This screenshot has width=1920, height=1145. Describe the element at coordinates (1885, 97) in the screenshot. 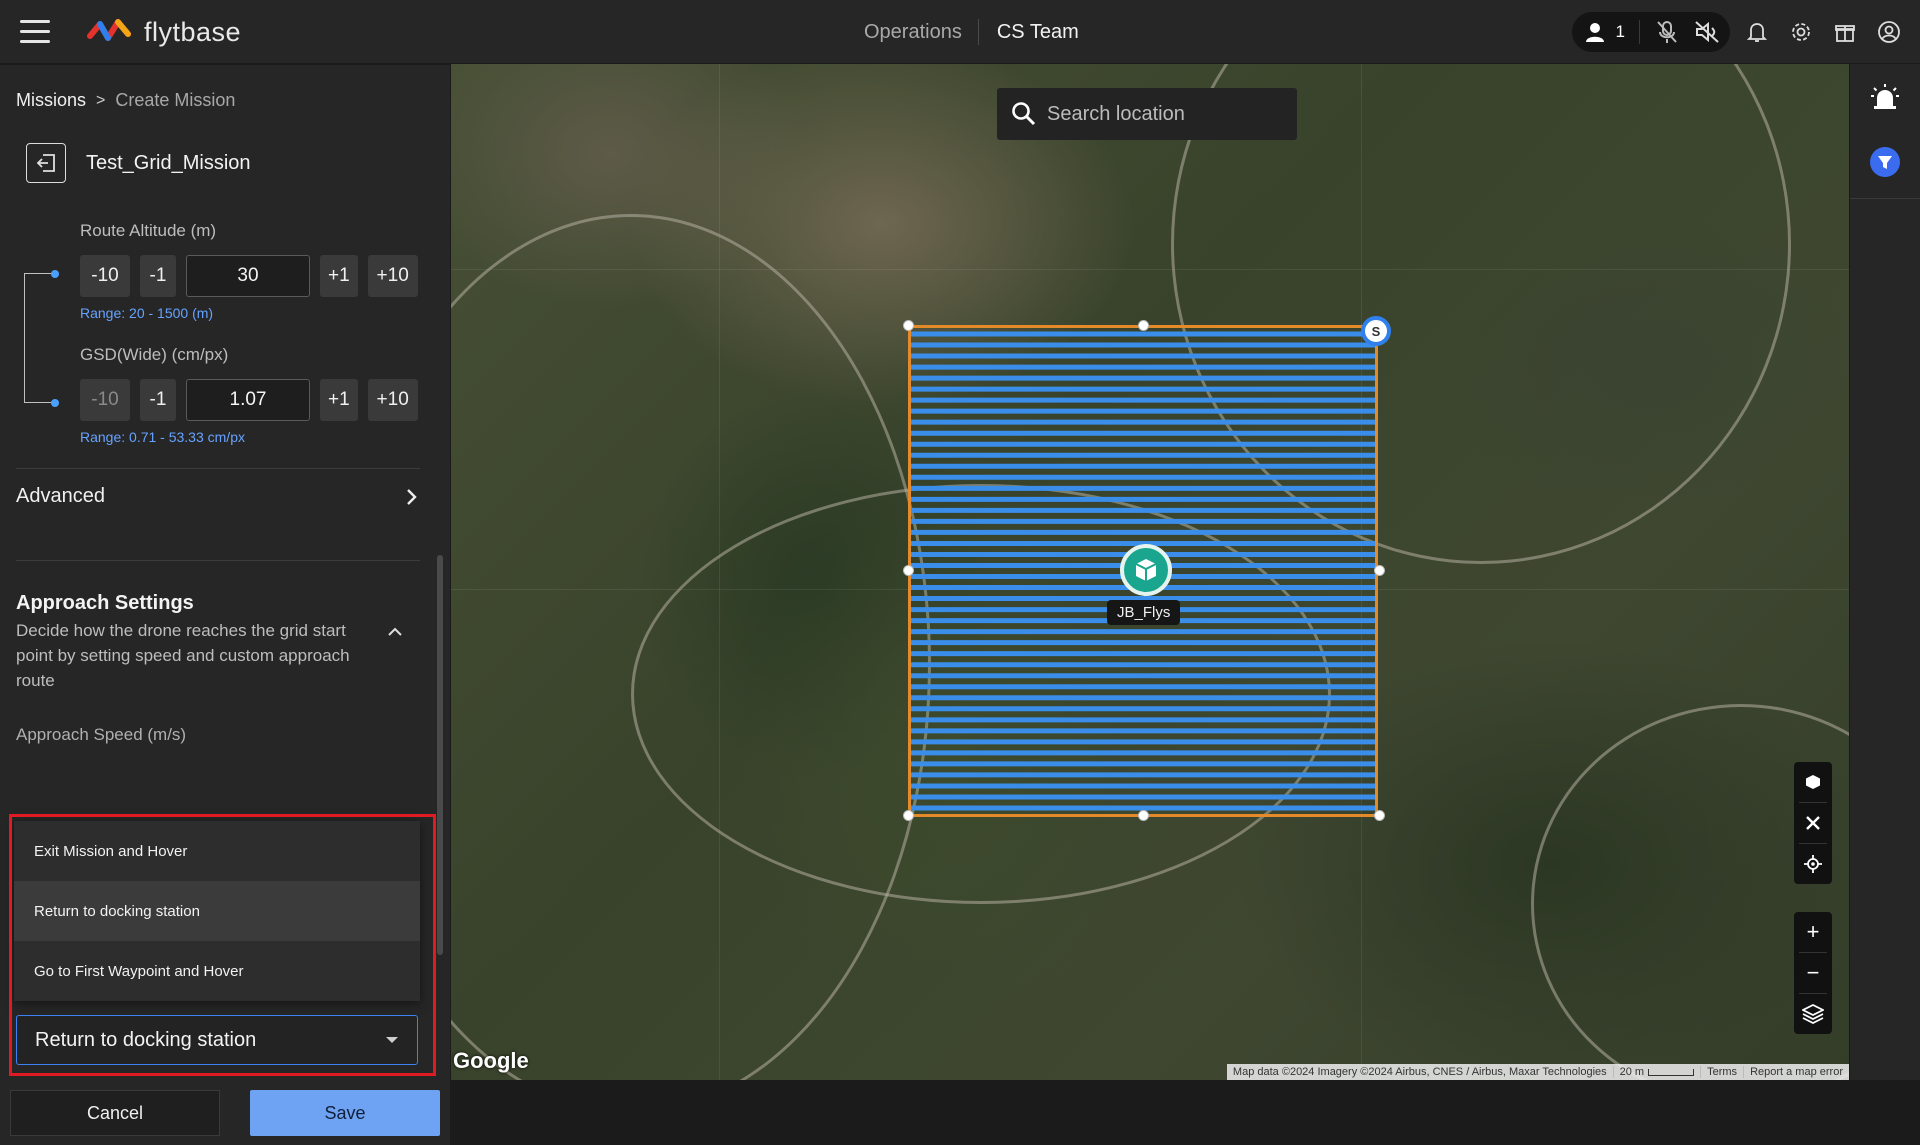

I see `alarm-siren-icon` at that location.